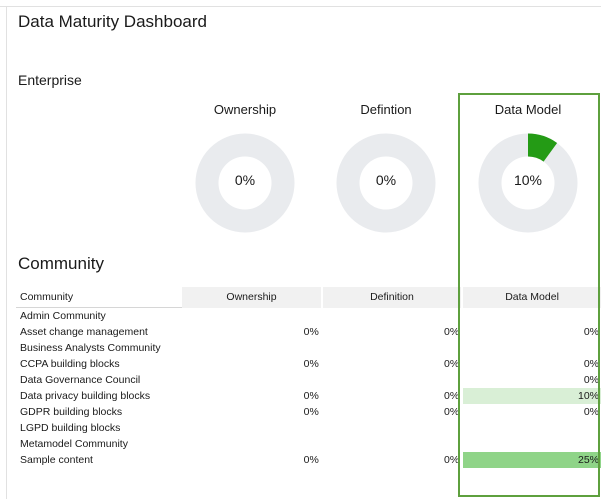  I want to click on ownership-donut-value: 0%, so click(245, 180).